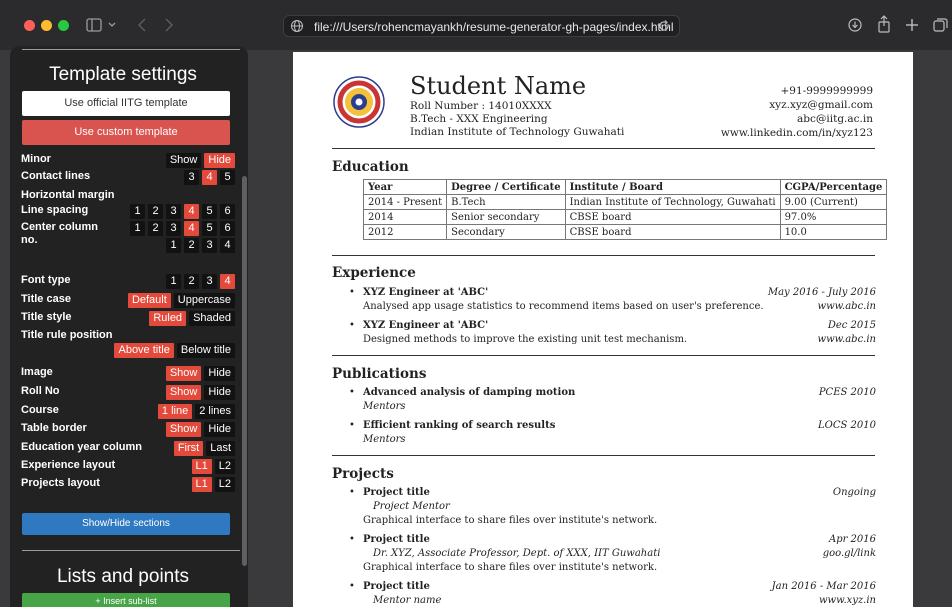 The image size is (952, 607). I want to click on new-tab-icon, so click(912, 25).